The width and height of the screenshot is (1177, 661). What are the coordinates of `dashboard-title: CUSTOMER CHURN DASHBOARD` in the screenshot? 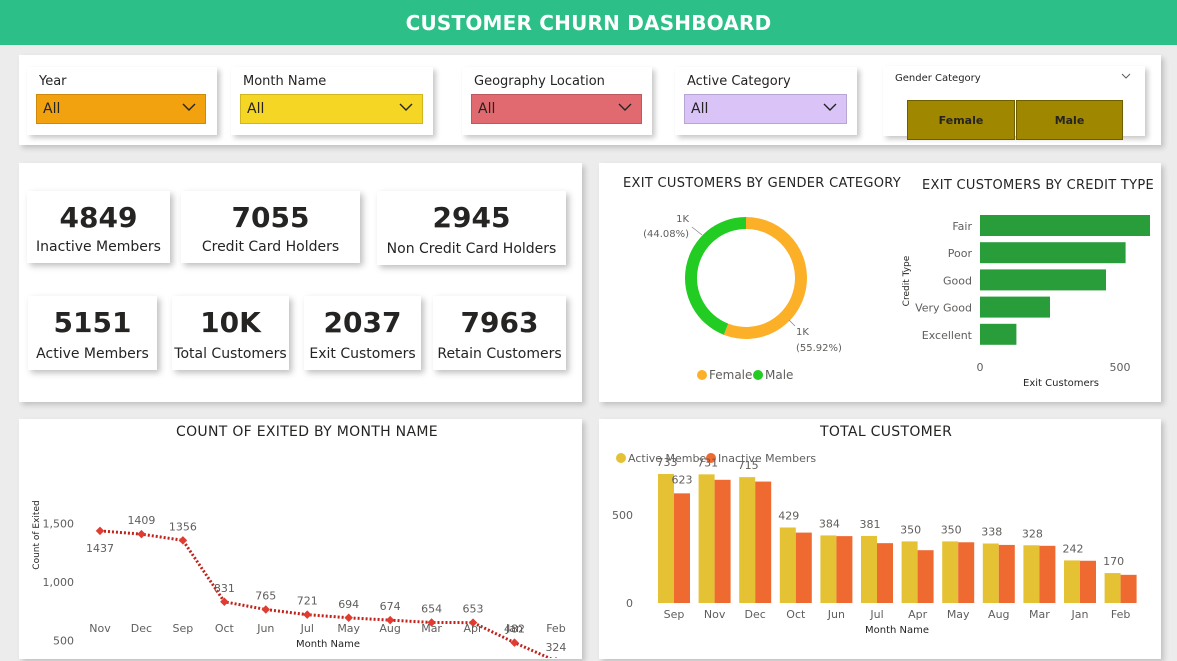 It's located at (588, 22).